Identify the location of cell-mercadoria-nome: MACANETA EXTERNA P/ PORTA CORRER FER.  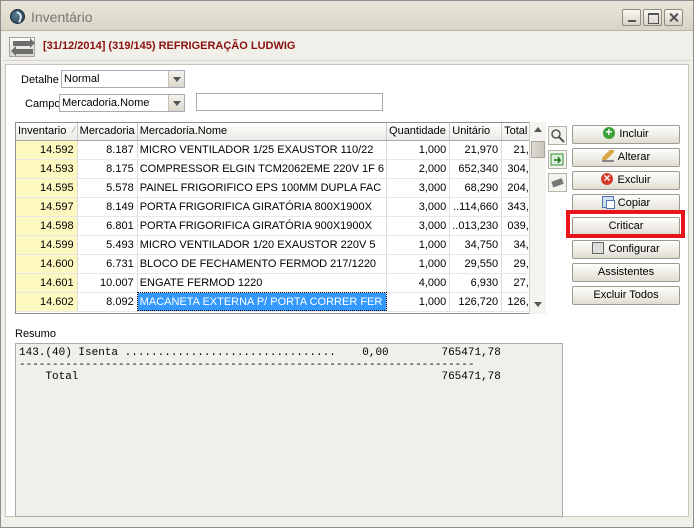
(262, 302).